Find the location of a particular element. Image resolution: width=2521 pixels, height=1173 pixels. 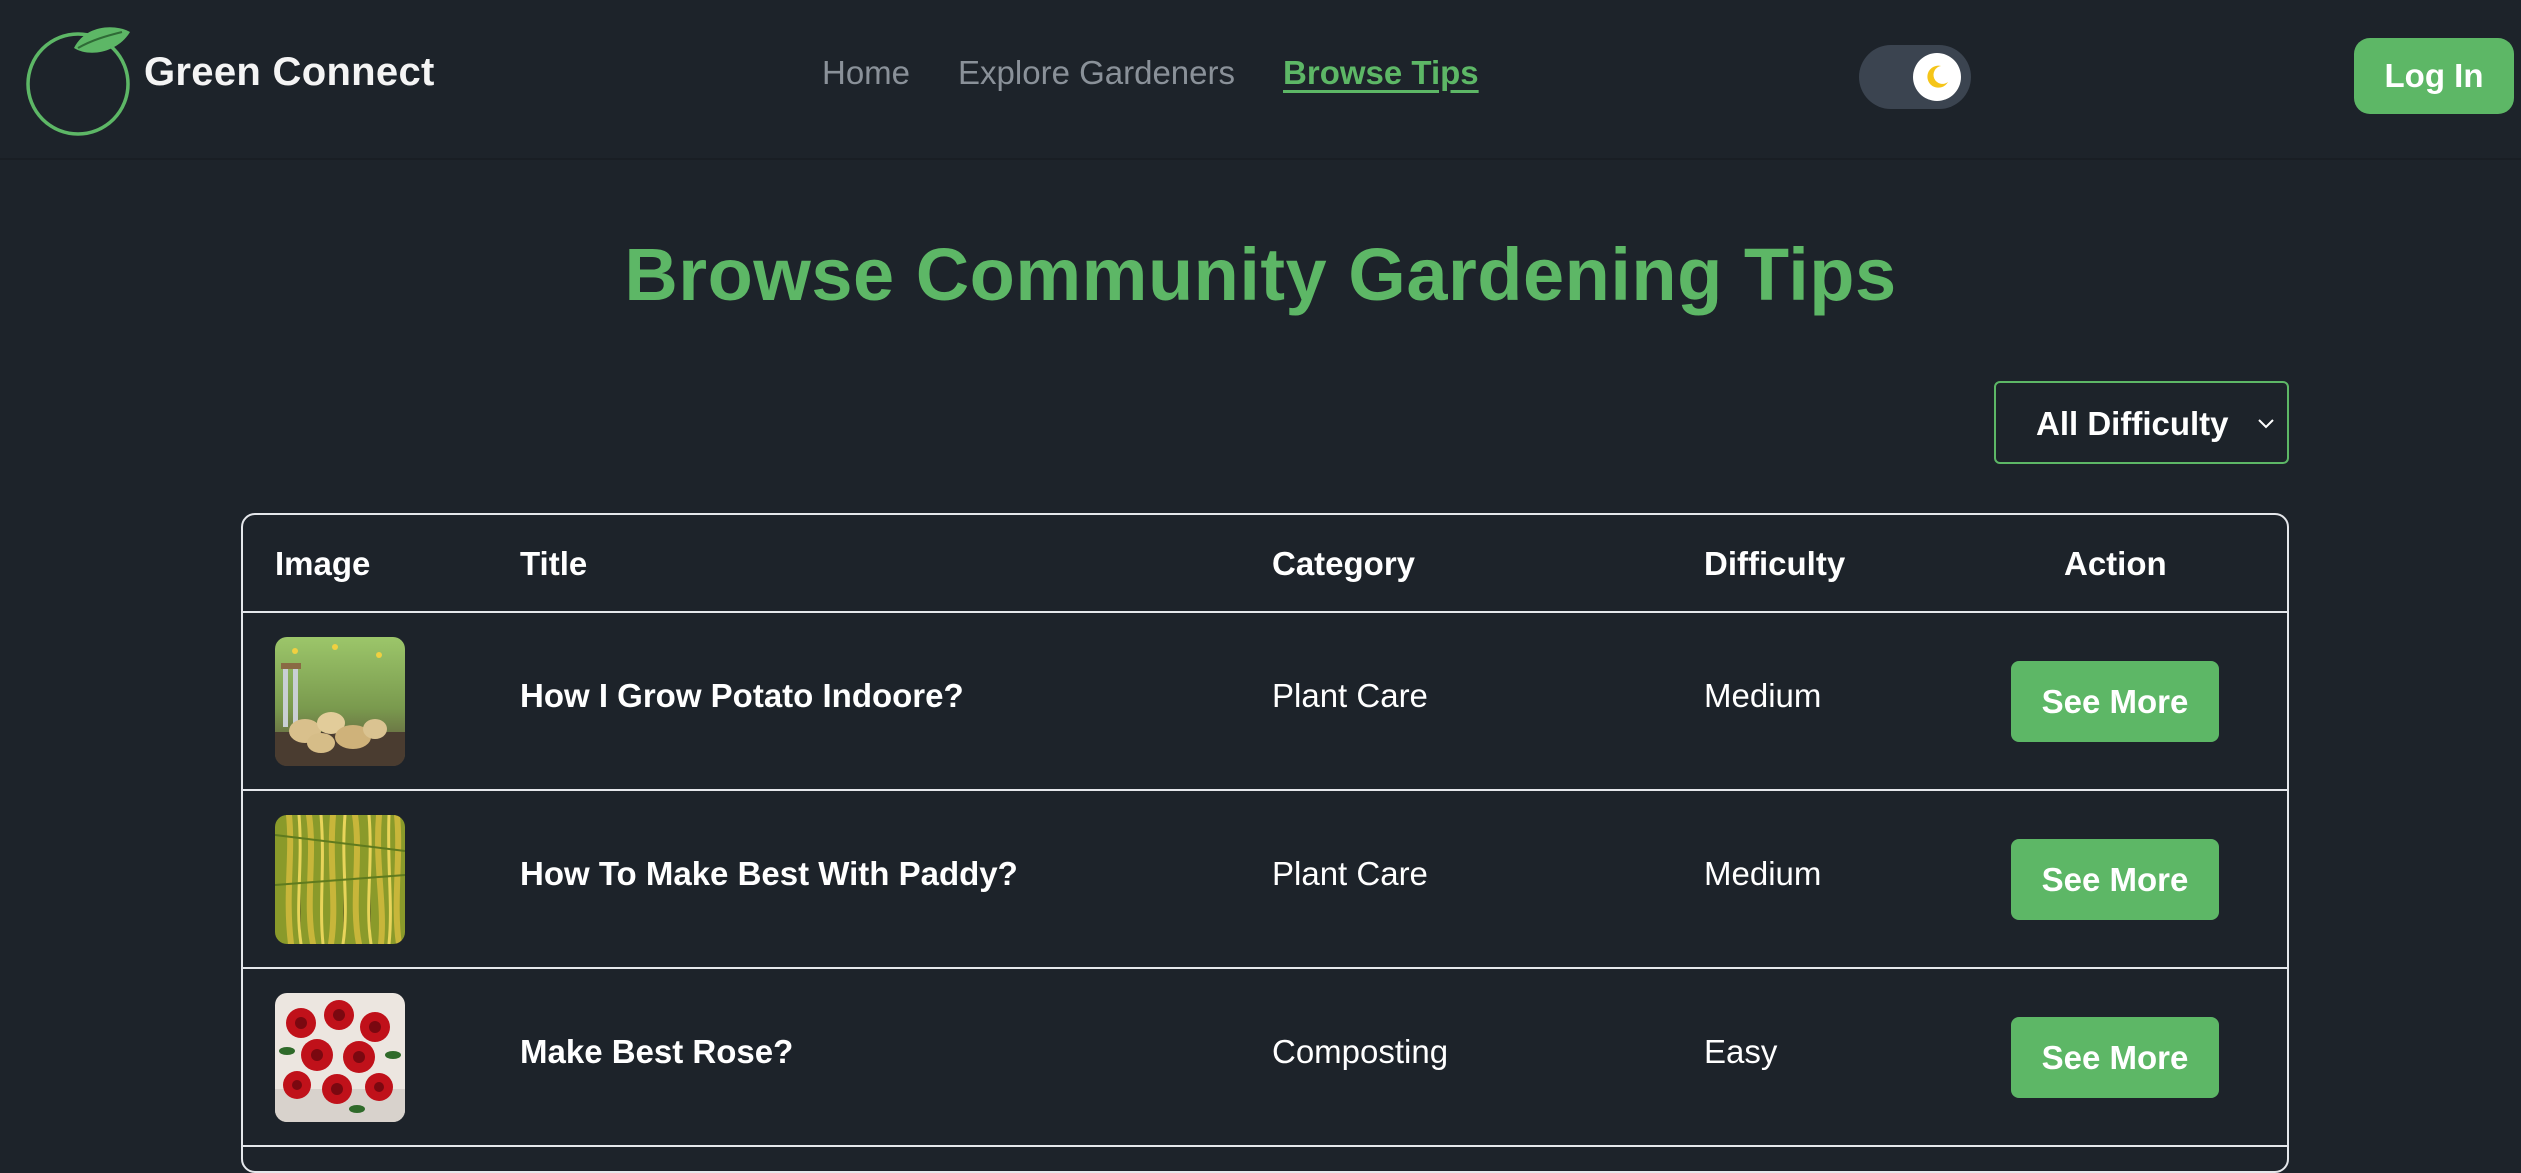

toggle-knob is located at coordinates (1937, 77).